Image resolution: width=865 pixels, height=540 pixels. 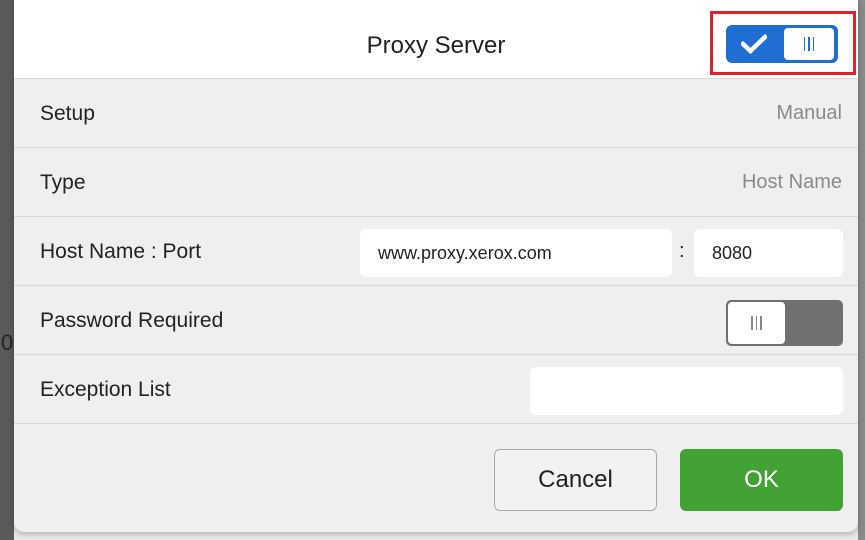 What do you see at coordinates (67, 113) in the screenshot?
I see `setup-label: Setup` at bounding box center [67, 113].